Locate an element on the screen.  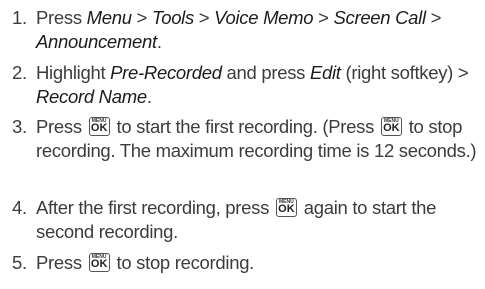
step-5: 5. Press MENU OK to stop recording. is located at coordinates (246, 263).